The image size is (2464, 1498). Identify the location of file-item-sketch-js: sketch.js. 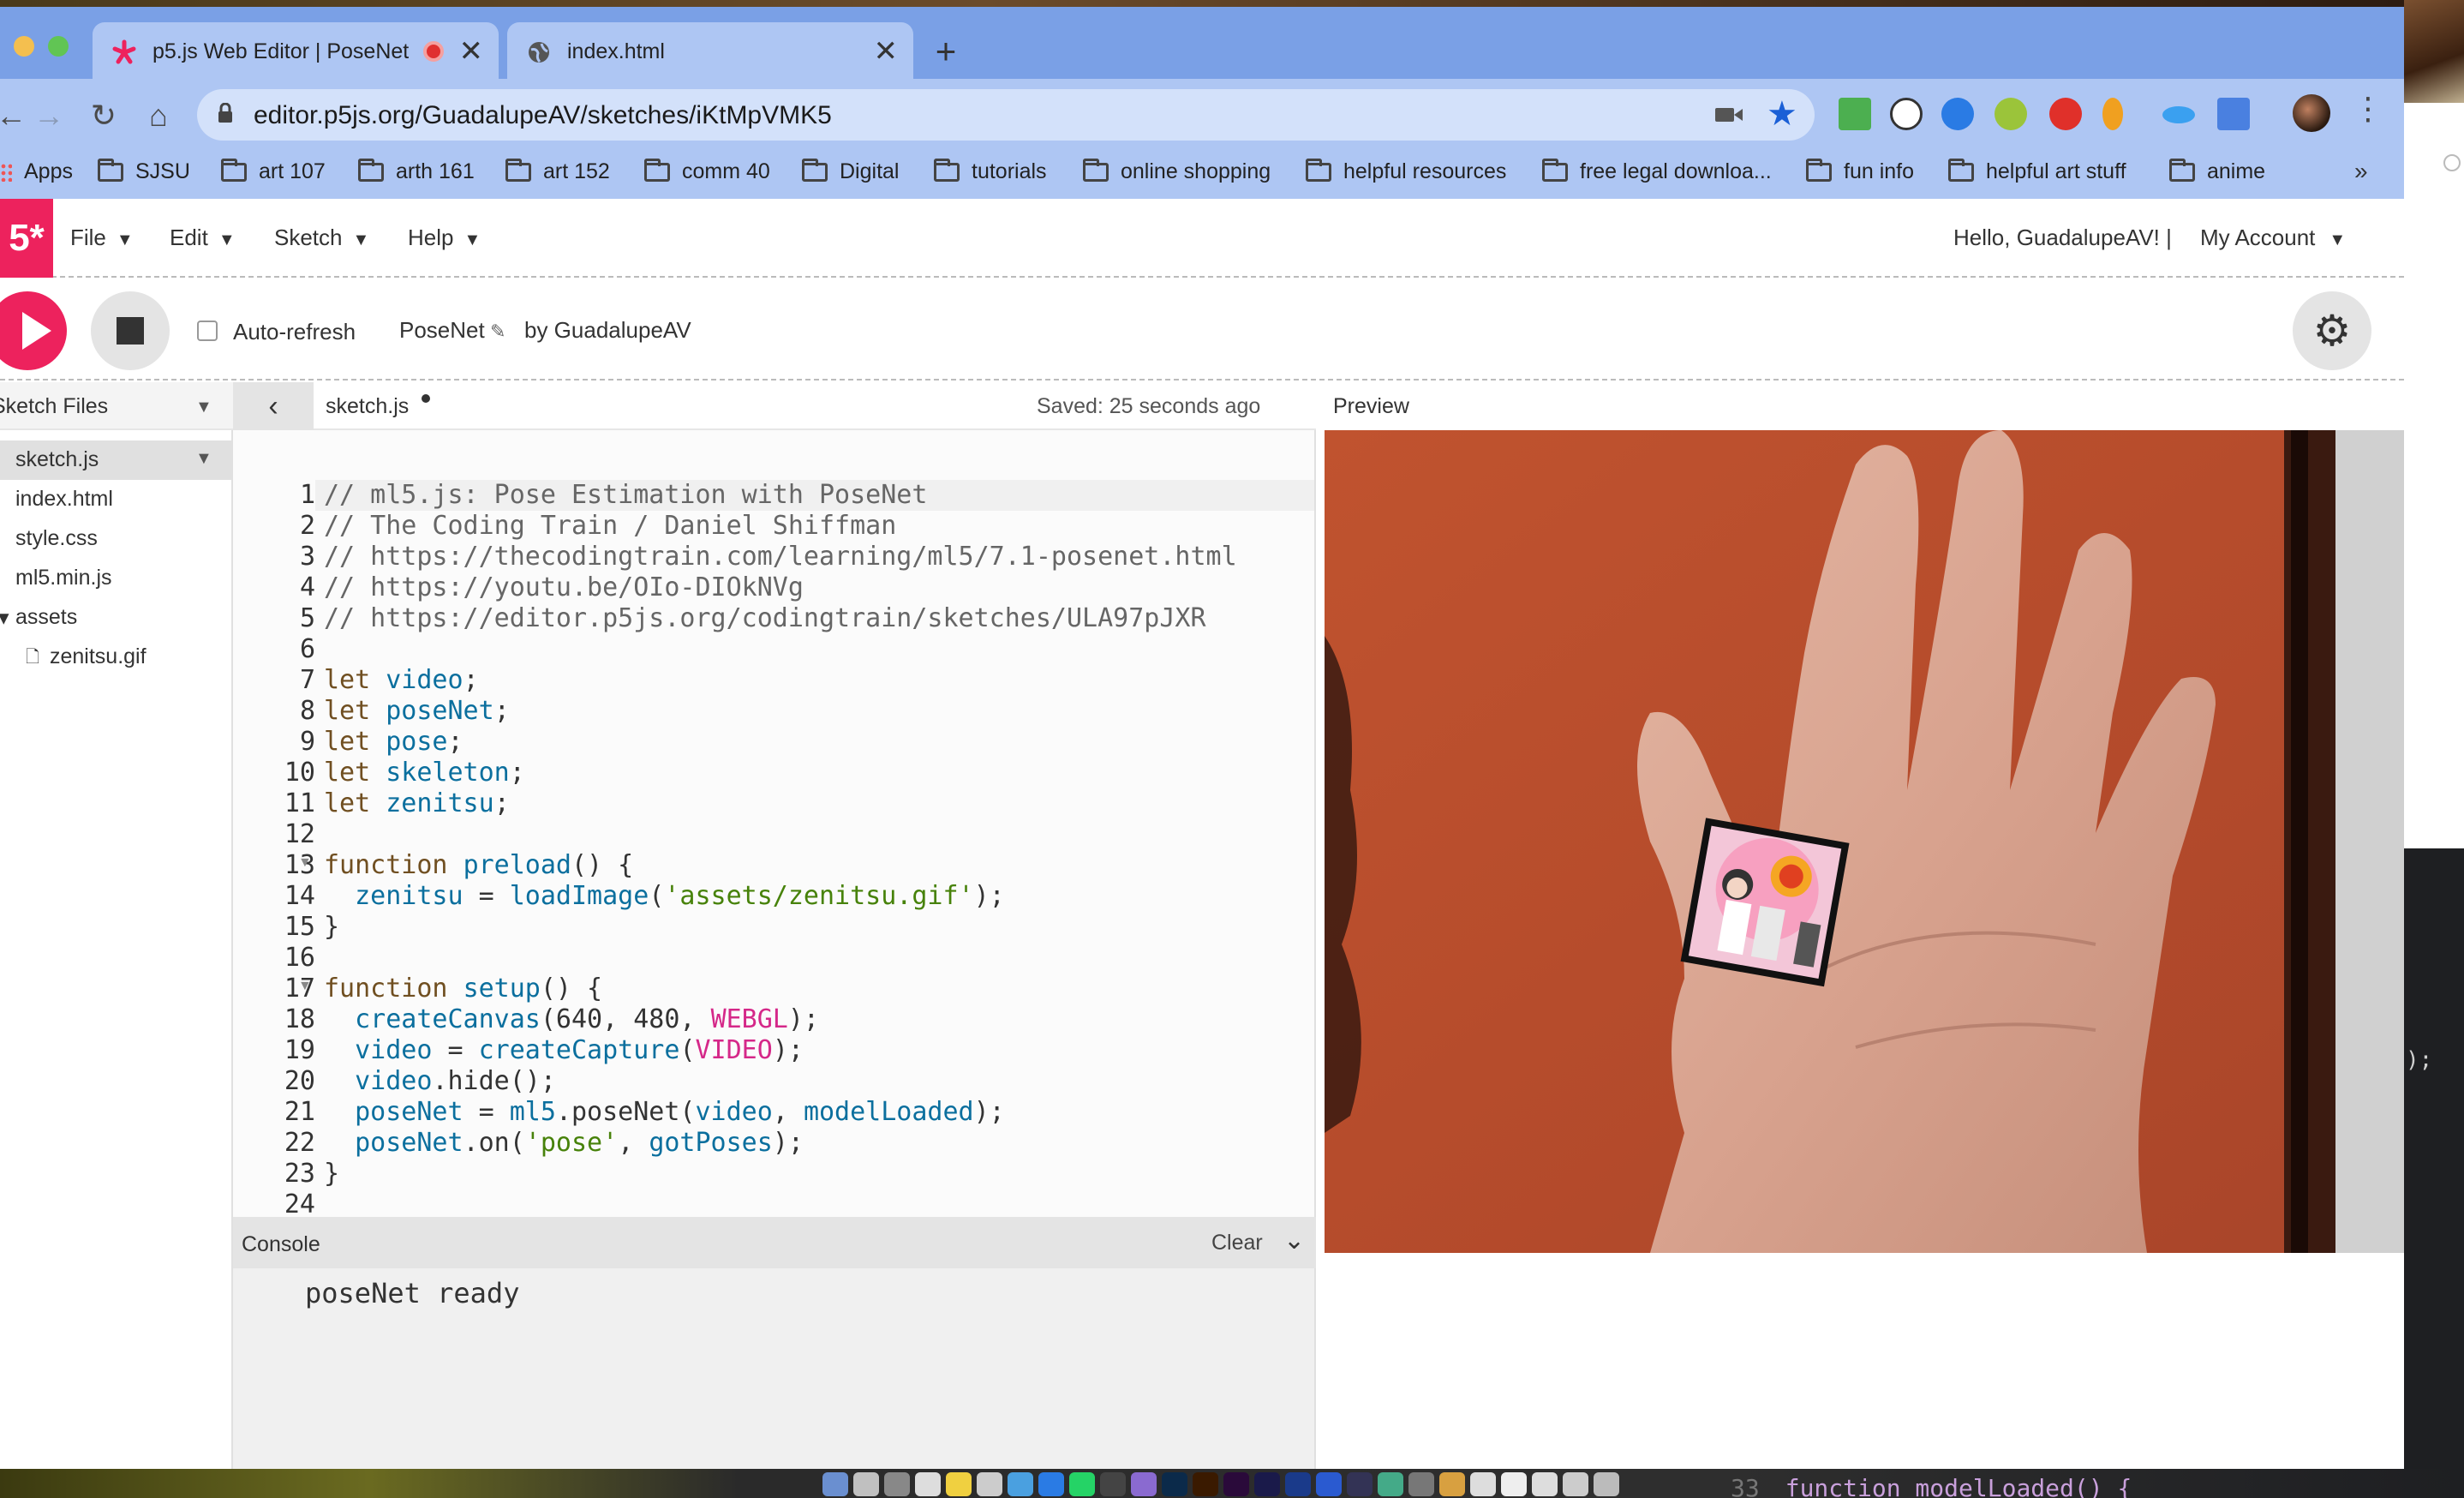
(57, 459).